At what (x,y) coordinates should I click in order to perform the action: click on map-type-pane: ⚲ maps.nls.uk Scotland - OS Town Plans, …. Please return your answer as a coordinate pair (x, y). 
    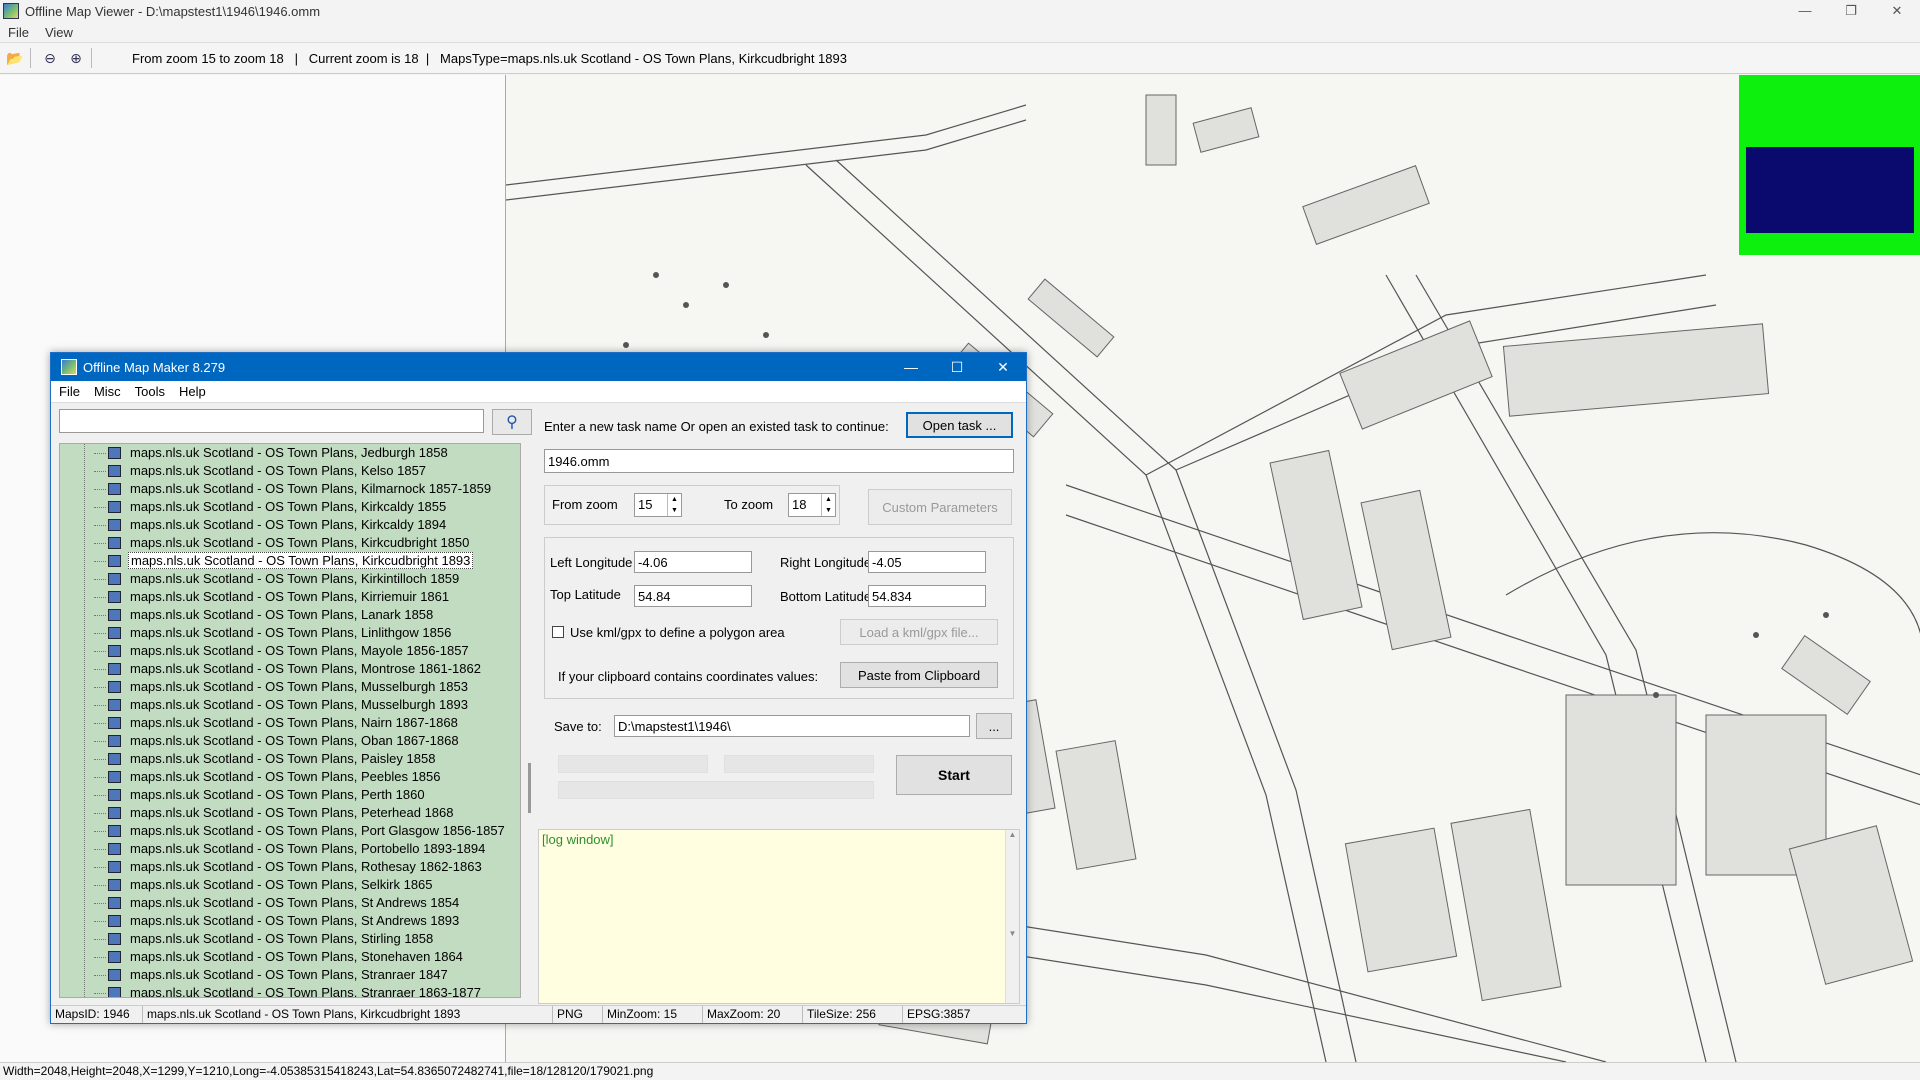
    Looking at the image, I should click on (297, 703).